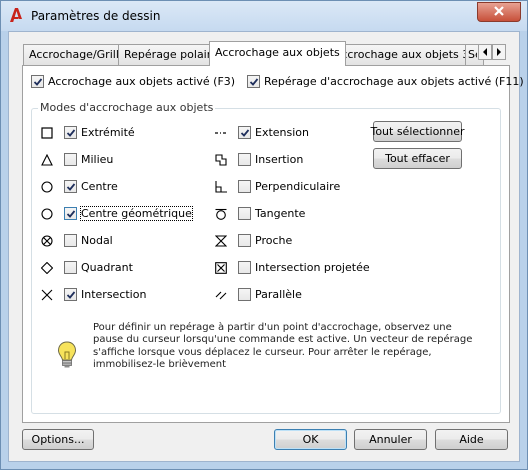  Describe the element at coordinates (77, 54) in the screenshot. I see `tab-snap-grid: Accrochage/Grille` at that location.